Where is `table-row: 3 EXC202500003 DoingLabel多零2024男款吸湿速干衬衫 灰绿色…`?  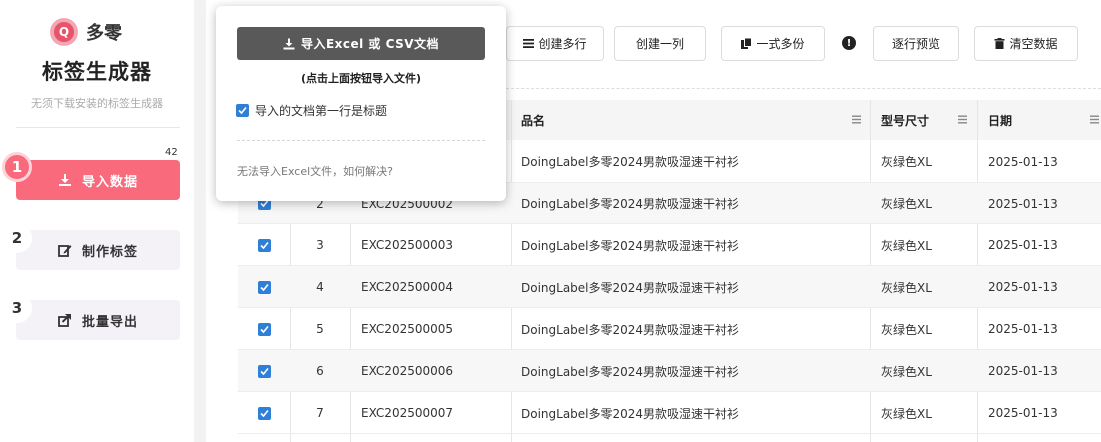
table-row: 3 EXC202500003 DoingLabel多零2024男款吸湿速干衬衫 灰绿色… is located at coordinates (669, 245).